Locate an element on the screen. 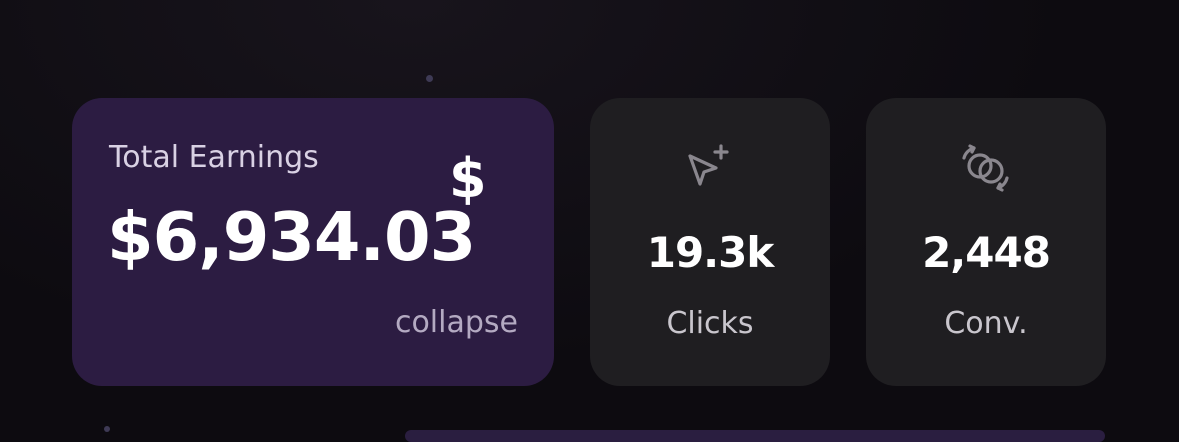 Image resolution: width=1179 pixels, height=442 pixels. cursor-plus-icon is located at coordinates (708, 165).